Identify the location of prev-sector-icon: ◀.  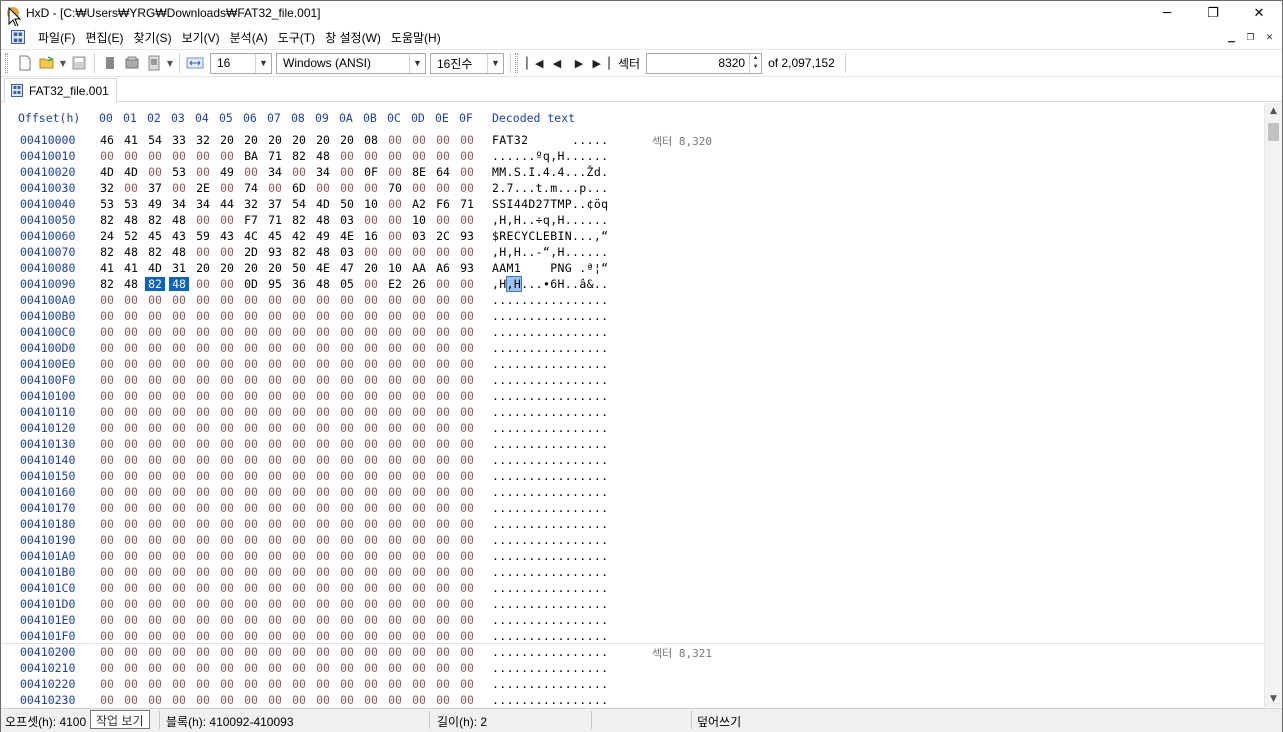
(557, 63).